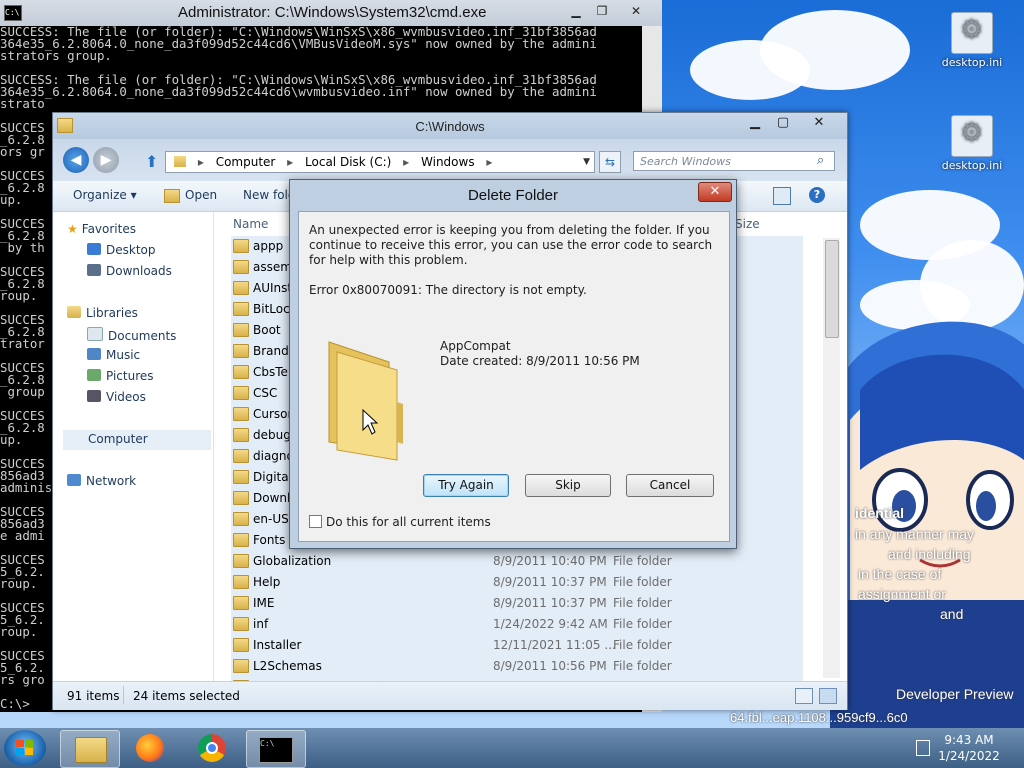  What do you see at coordinates (348, 162) in the screenshot?
I see `breadcrumb-local-disk: Local Disk (C:)` at bounding box center [348, 162].